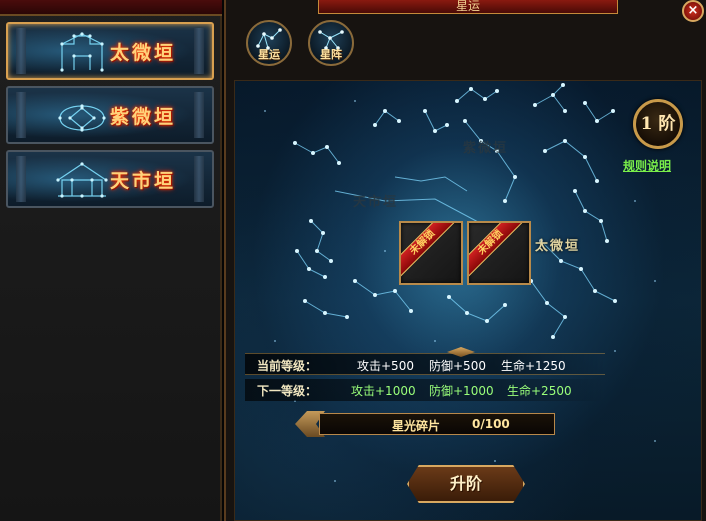 The width and height of the screenshot is (706, 521). I want to click on palace-constellation-icon, so click(82, 118).